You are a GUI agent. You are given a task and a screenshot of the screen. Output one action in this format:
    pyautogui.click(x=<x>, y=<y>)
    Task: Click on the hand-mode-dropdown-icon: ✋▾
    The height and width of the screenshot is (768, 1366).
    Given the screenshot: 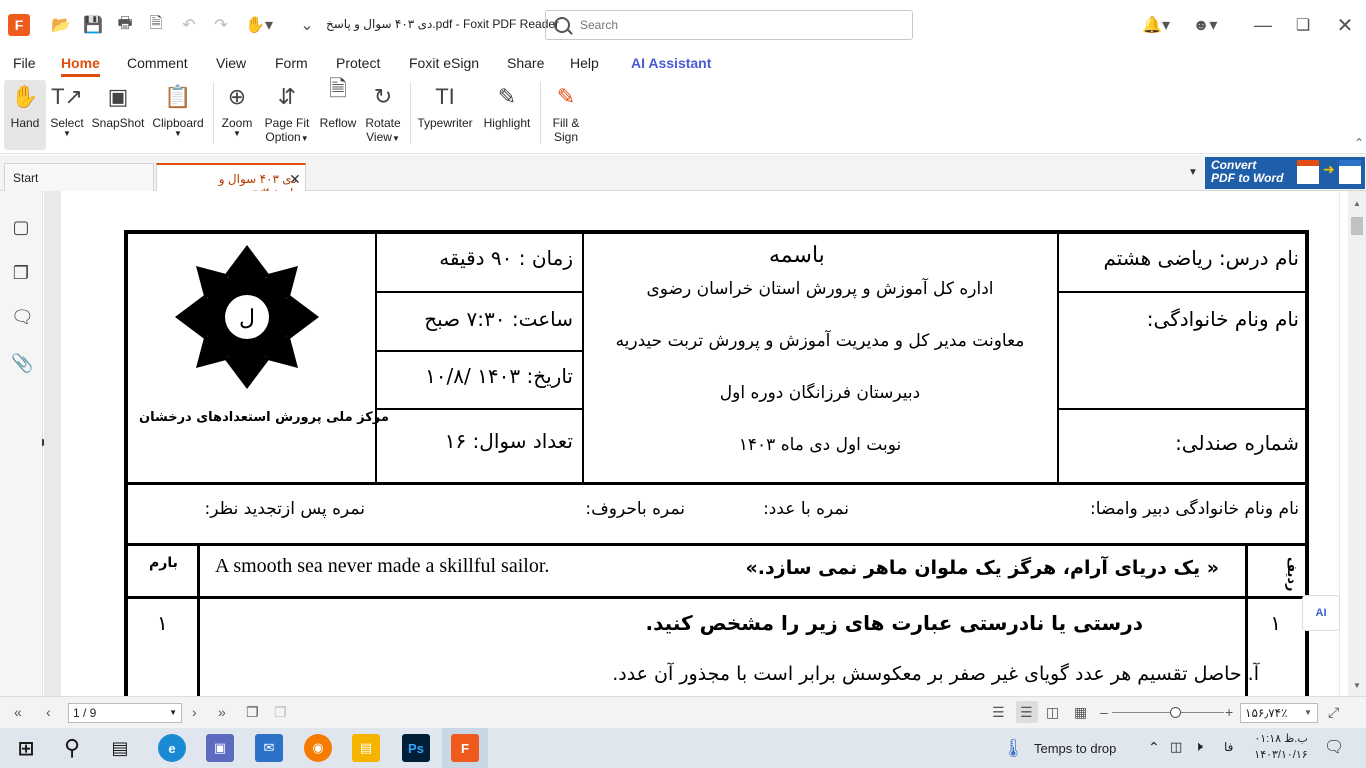 What is the action you would take?
    pyautogui.click(x=259, y=25)
    